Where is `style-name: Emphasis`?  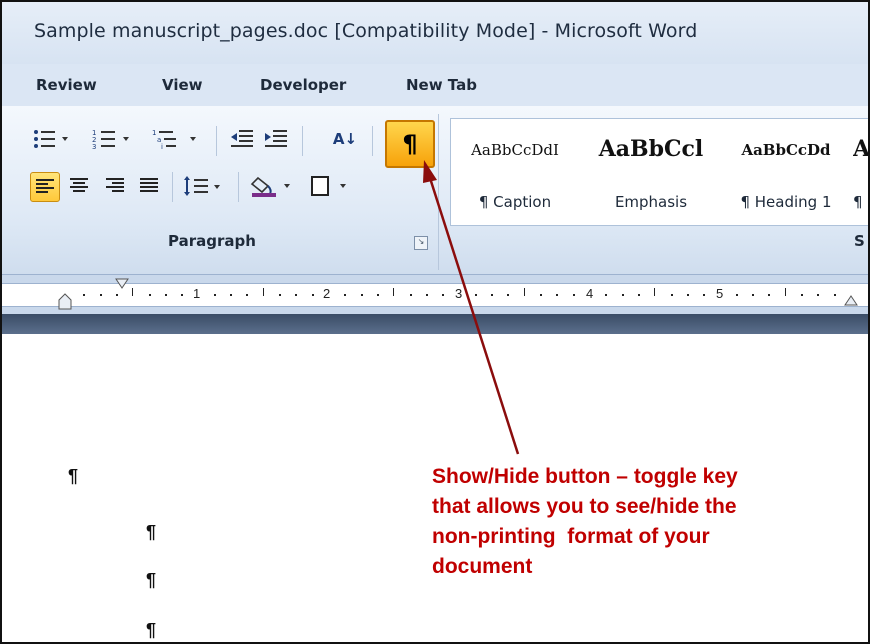
style-name: Emphasis is located at coordinates (651, 202).